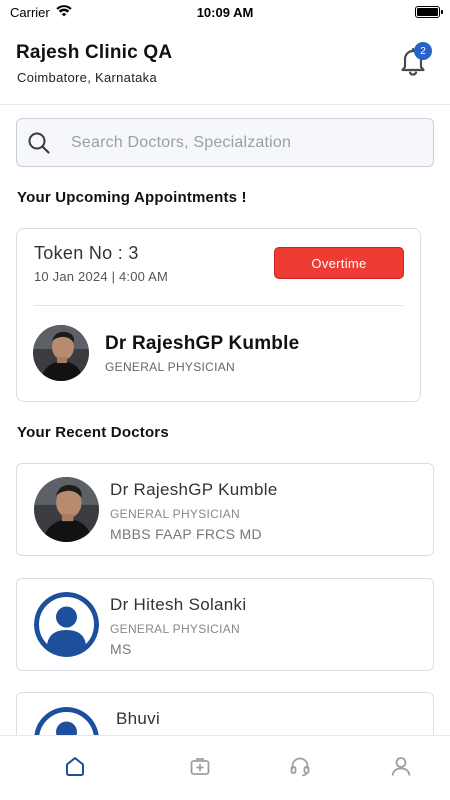  I want to click on tab-profile, so click(401, 766).